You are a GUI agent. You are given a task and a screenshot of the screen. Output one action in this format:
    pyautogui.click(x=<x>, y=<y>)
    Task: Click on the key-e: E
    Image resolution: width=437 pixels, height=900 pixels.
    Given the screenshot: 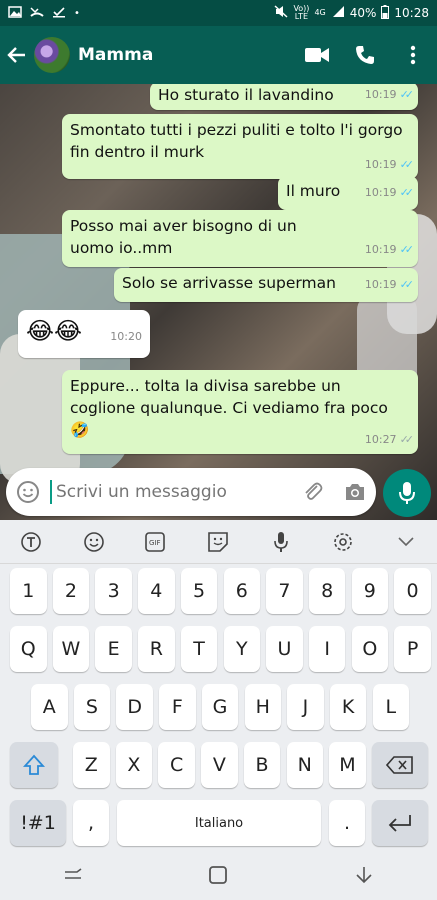 What is the action you would take?
    pyautogui.click(x=113, y=649)
    